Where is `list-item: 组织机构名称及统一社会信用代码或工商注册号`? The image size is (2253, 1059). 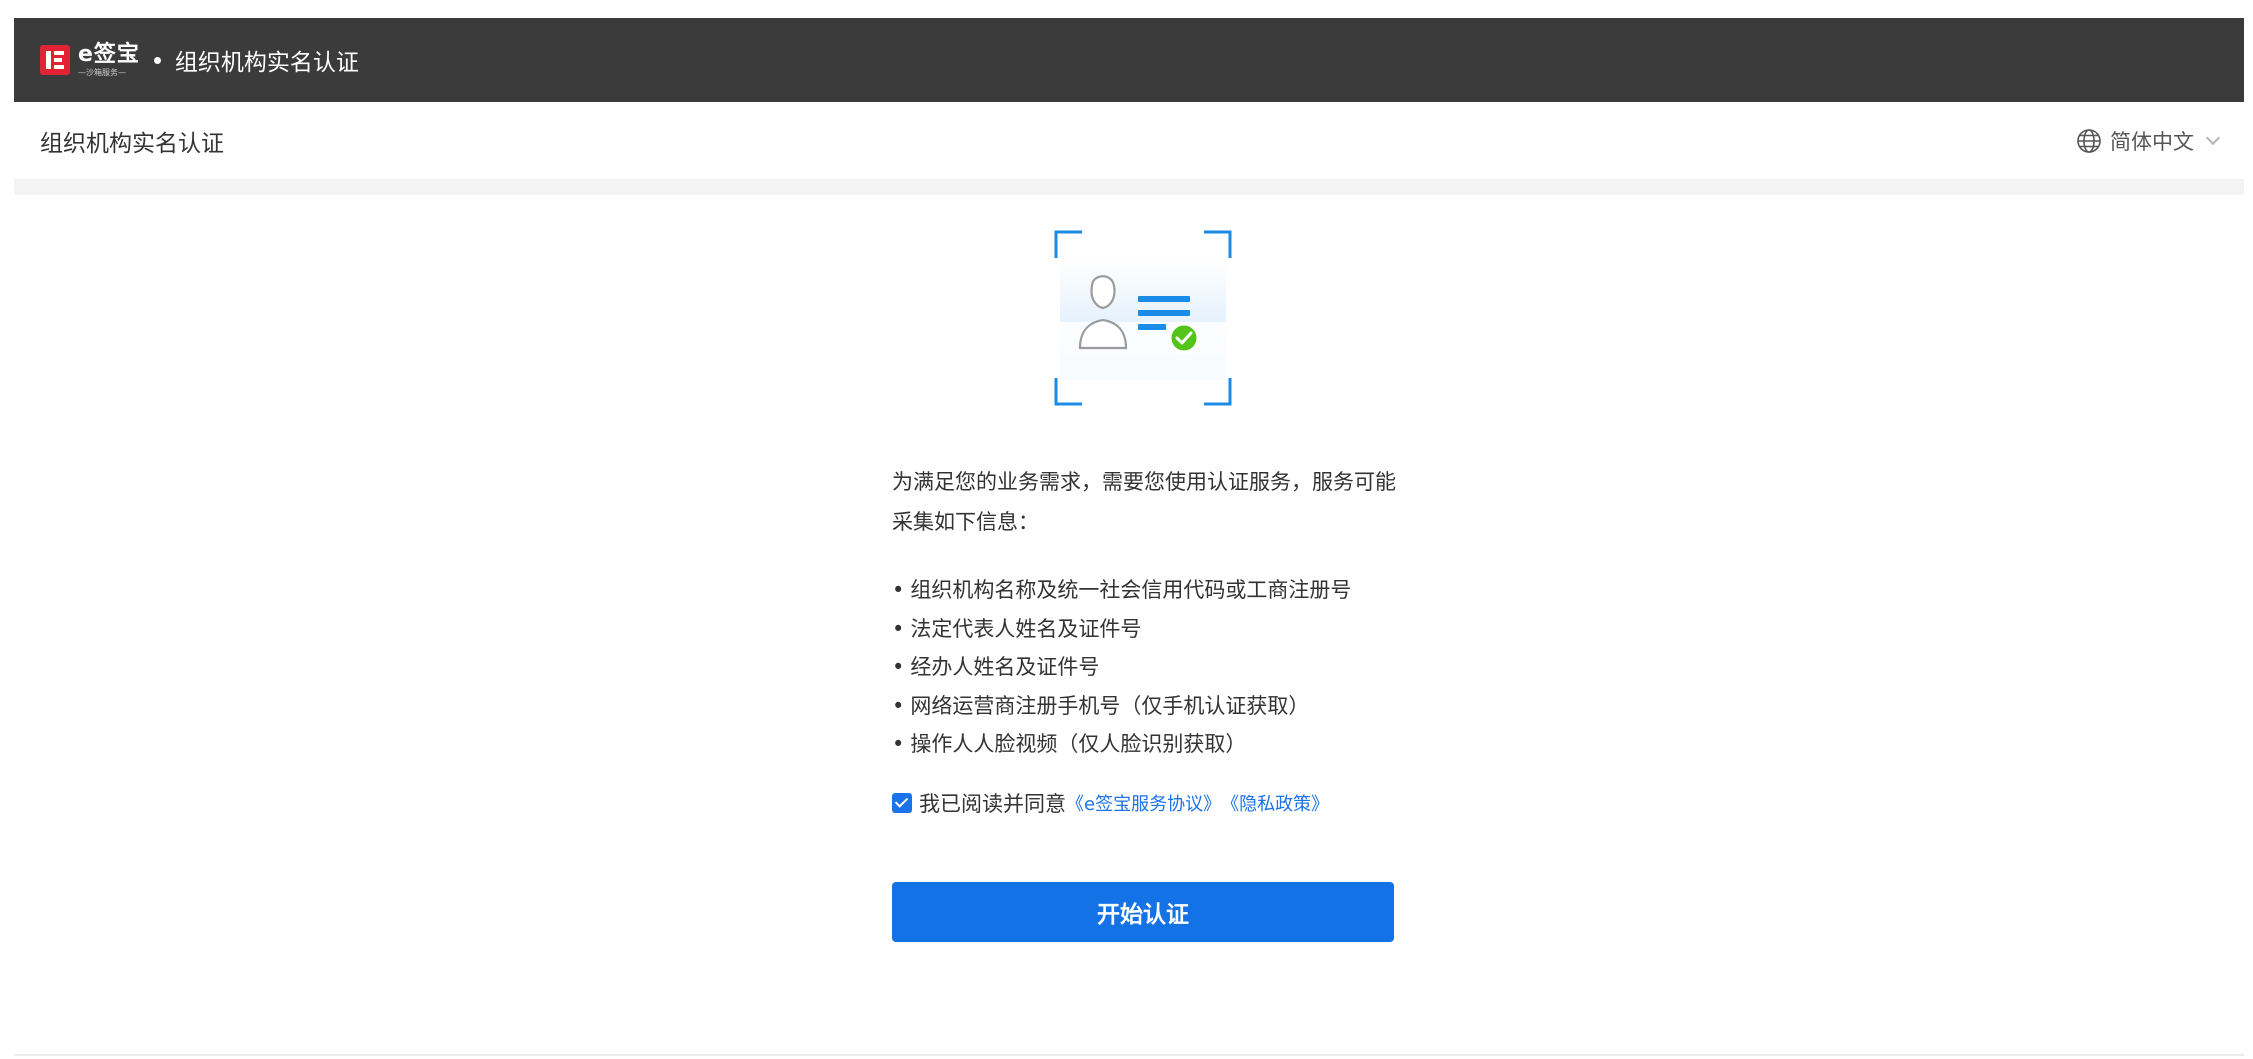 list-item: 组织机构名称及统一社会信用代码或工商注册号 is located at coordinates (1121, 590).